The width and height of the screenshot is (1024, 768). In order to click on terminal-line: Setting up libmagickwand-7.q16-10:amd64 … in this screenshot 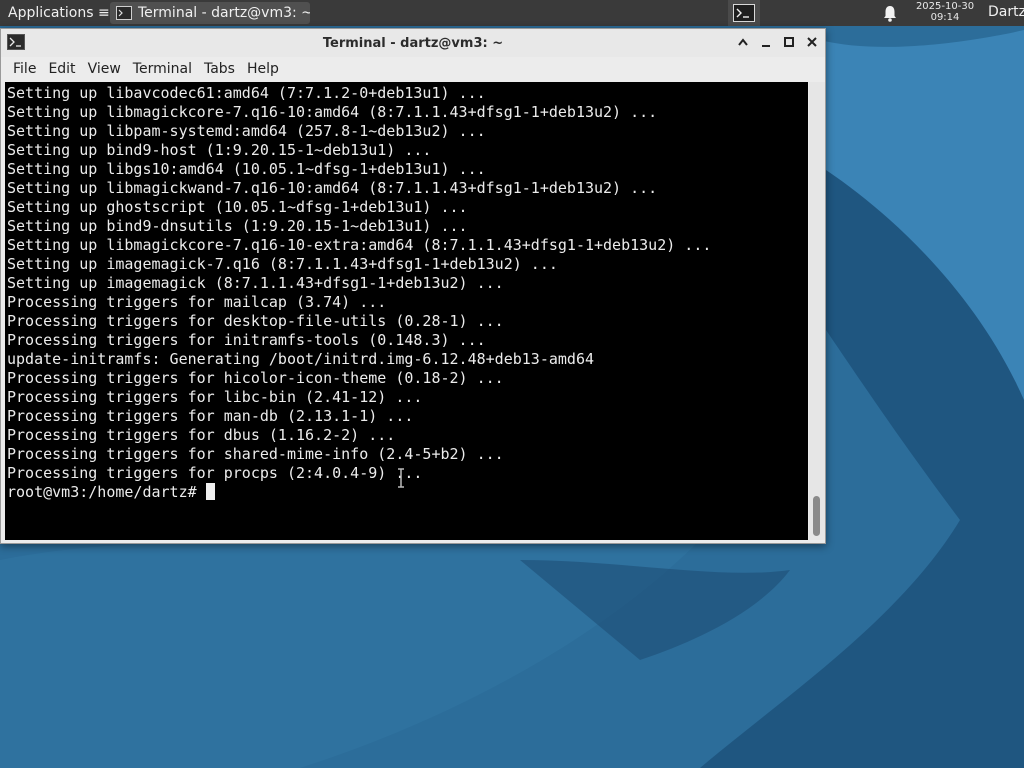, I will do `click(332, 188)`.